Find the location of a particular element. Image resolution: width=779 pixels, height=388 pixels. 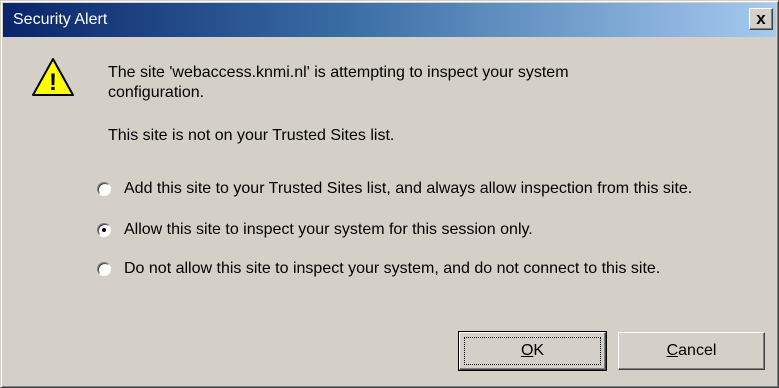

cancel-label-rest: ancel is located at coordinates (697, 350).